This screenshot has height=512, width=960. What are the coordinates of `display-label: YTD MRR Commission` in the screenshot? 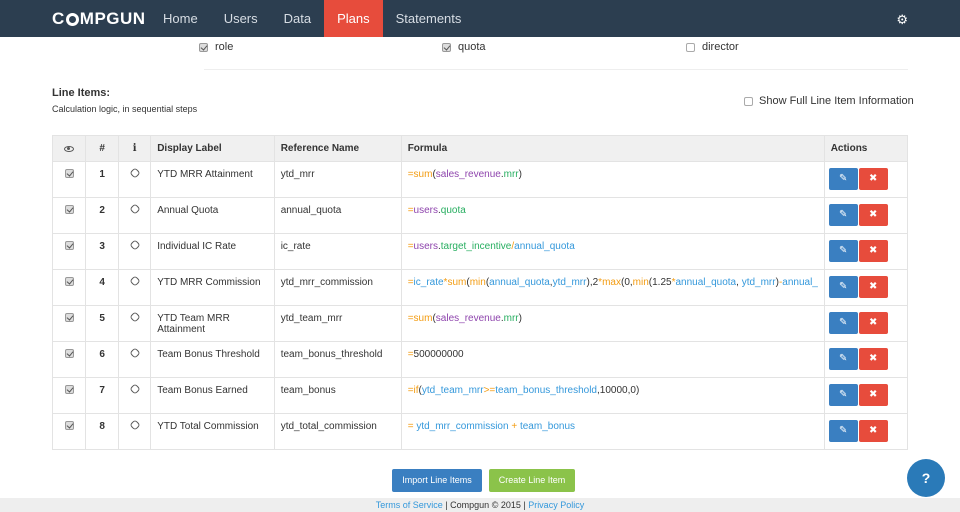 It's located at (212, 287).